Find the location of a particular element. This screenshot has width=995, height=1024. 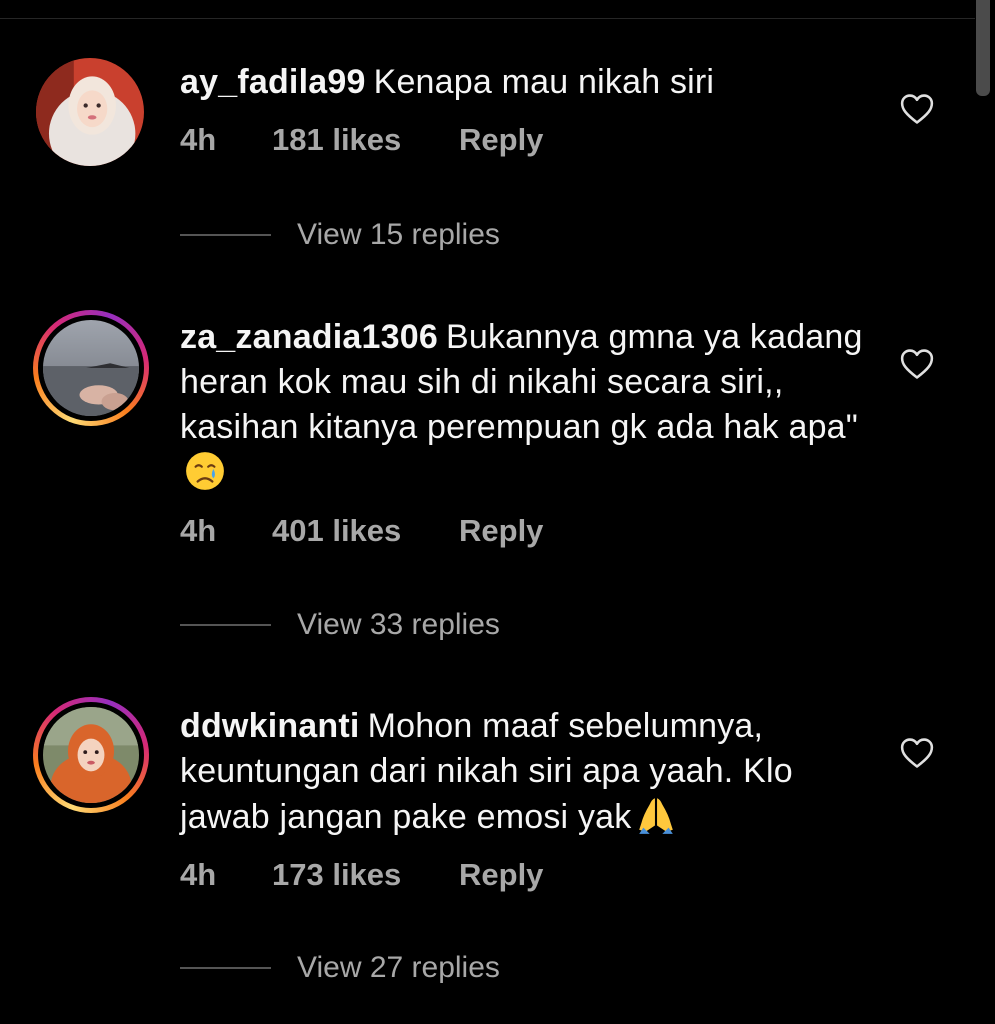

comment-meta: 4h 401 likes Reply is located at coordinates (361, 531).